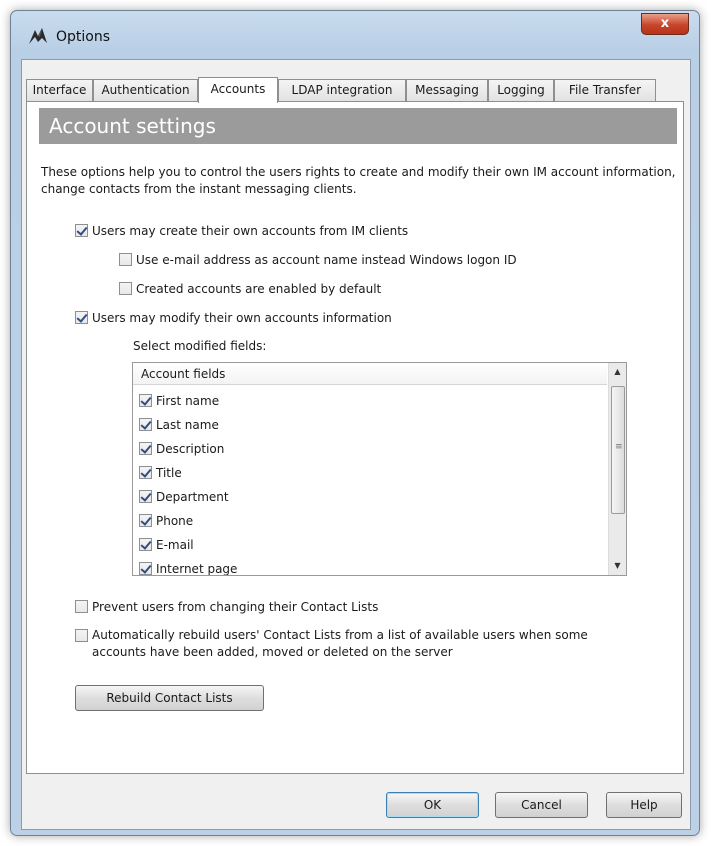 The image size is (711, 846). What do you see at coordinates (617, 372) in the screenshot?
I see `scroll-up-arrow-icon: ▲` at bounding box center [617, 372].